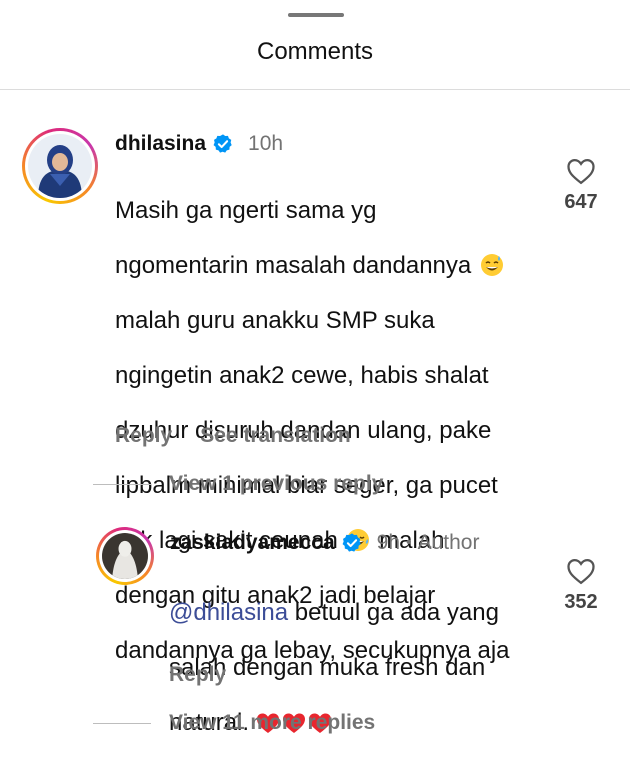 Image resolution: width=630 pixels, height=760 pixels. What do you see at coordinates (492, 265) in the screenshot?
I see `sweat-smile-emoji-icon` at bounding box center [492, 265].